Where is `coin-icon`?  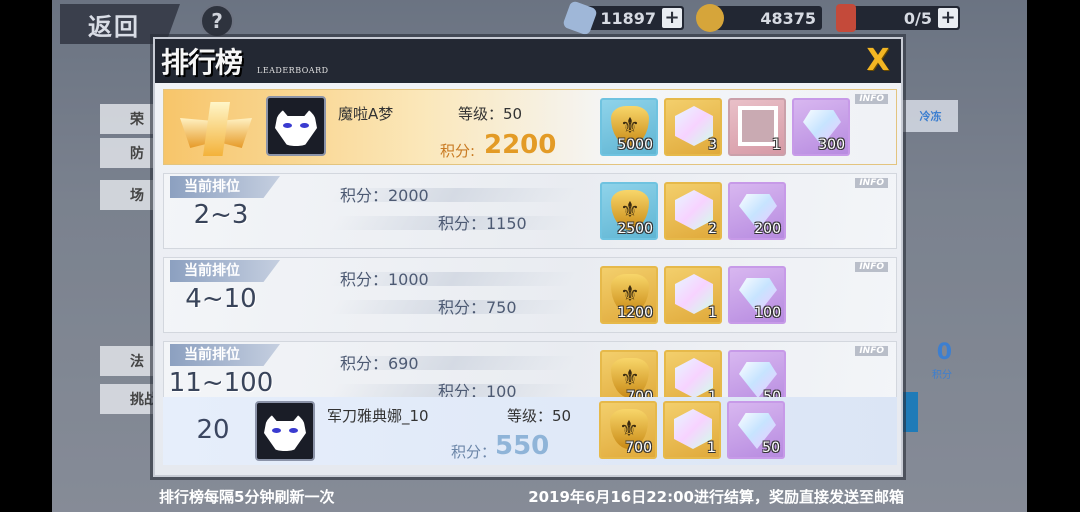 coin-icon is located at coordinates (710, 18).